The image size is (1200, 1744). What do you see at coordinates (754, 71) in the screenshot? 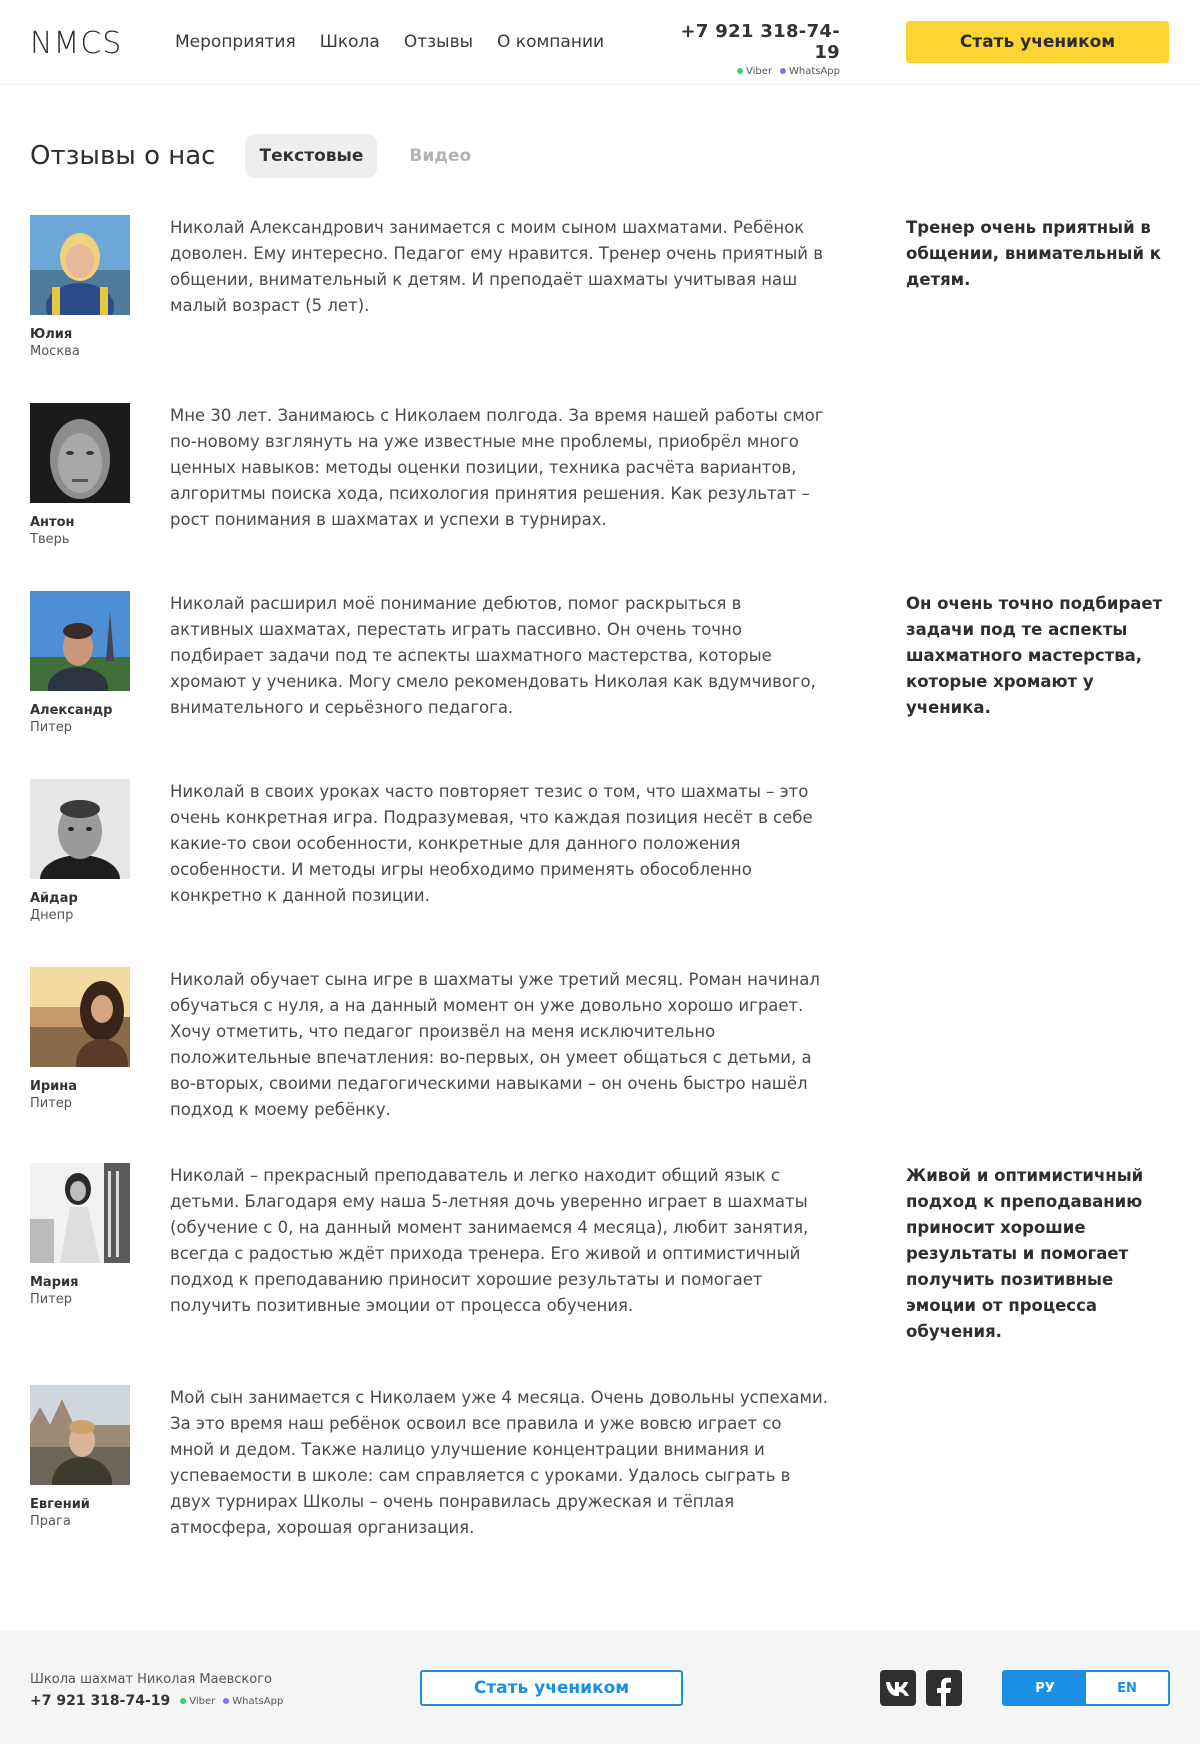
I see `viber-link: Viber` at bounding box center [754, 71].